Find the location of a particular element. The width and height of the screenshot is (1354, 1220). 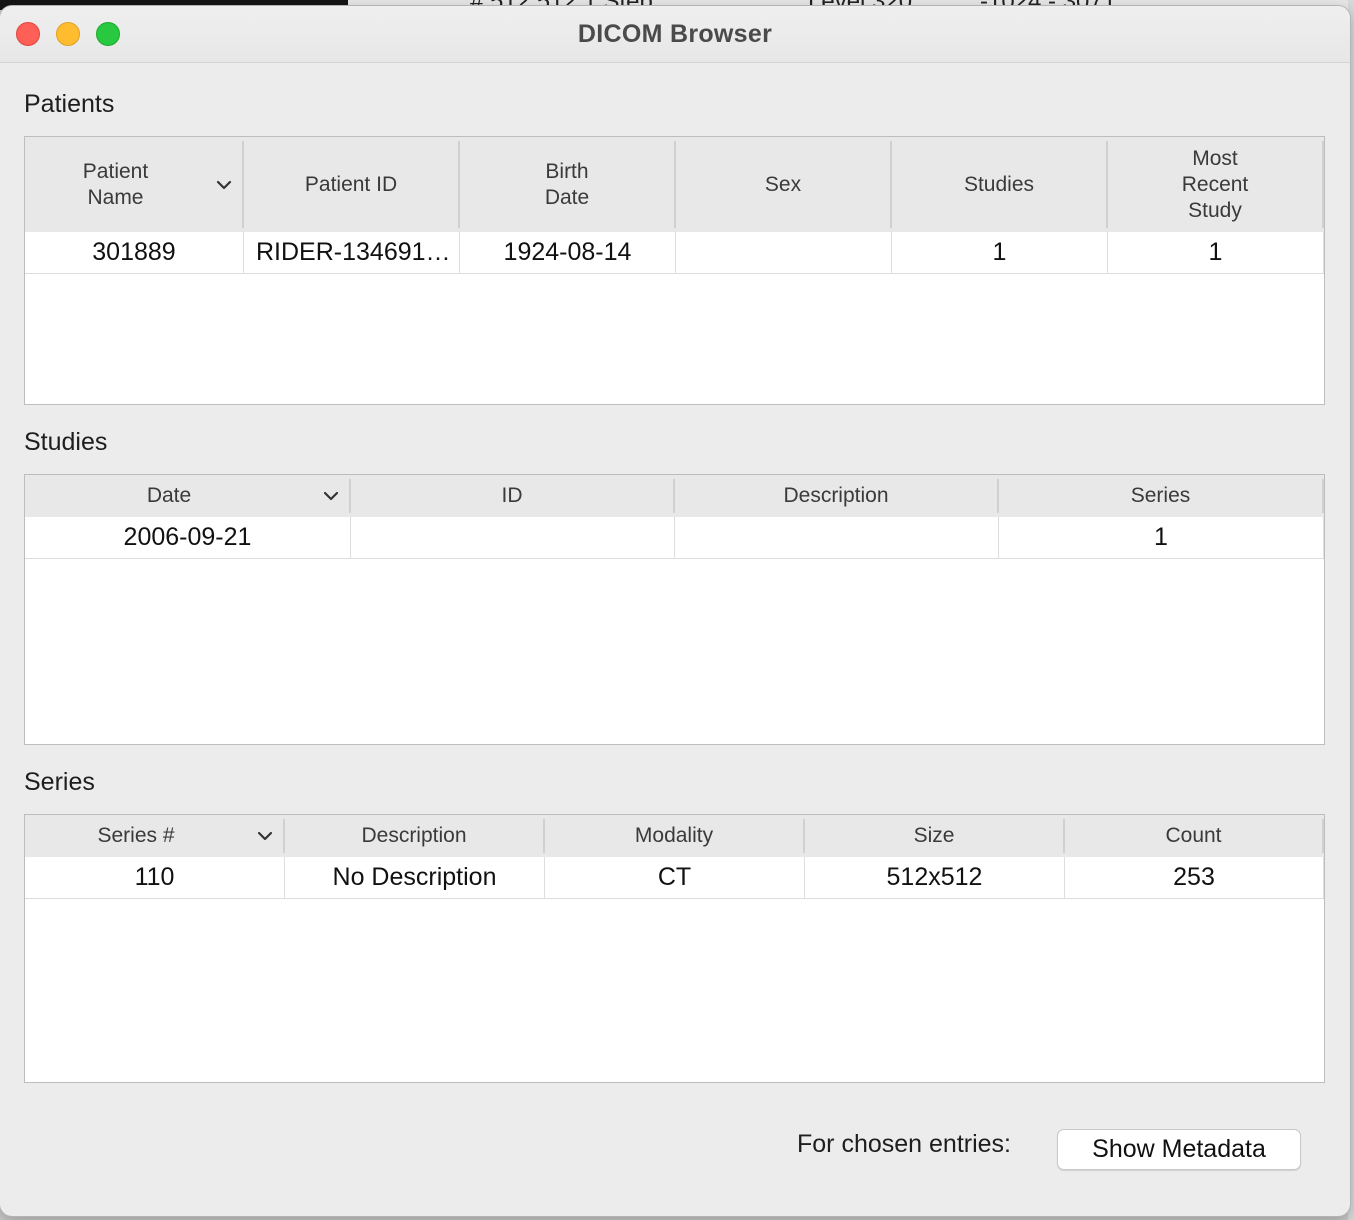

cell-id is located at coordinates (513, 537).